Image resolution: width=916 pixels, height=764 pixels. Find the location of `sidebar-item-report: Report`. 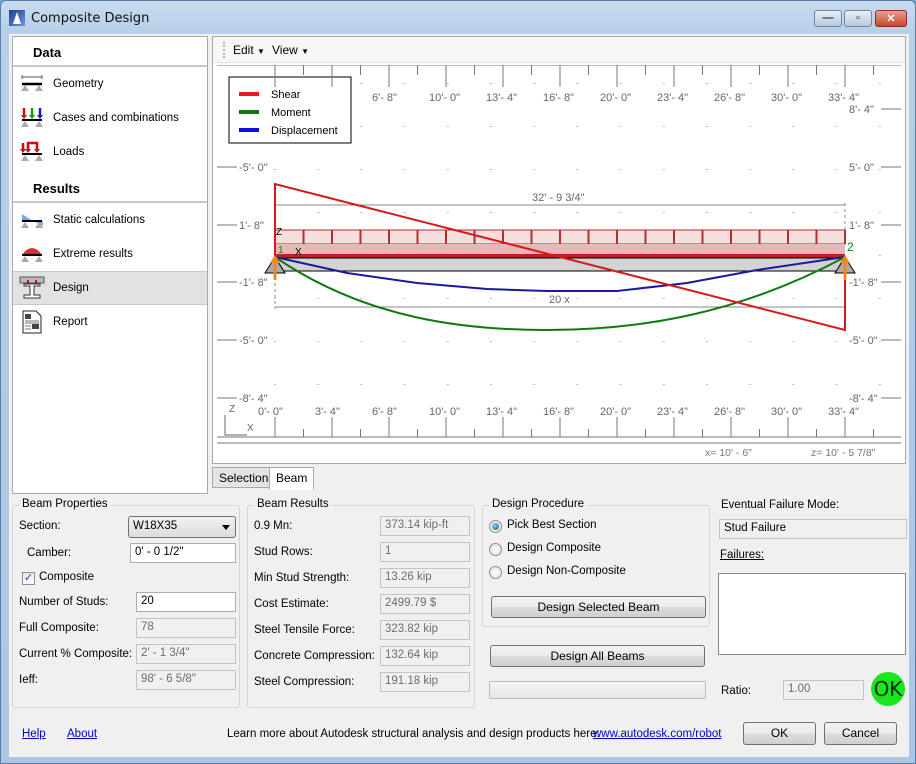

sidebar-item-report: Report is located at coordinates (110, 322).